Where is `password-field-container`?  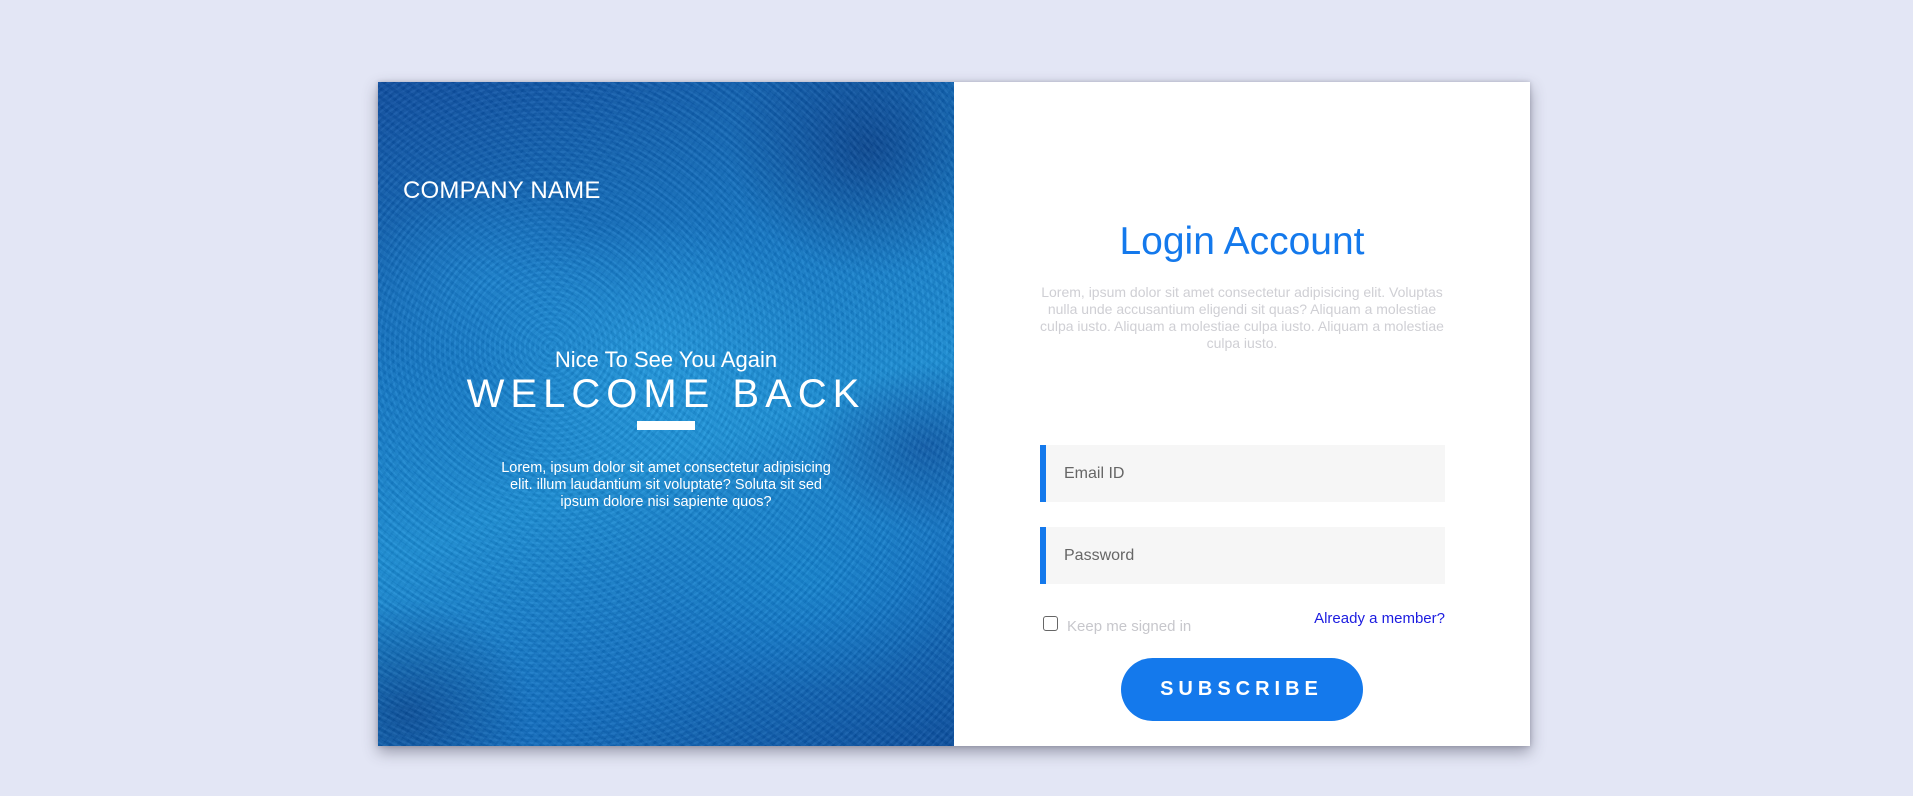 password-field-container is located at coordinates (1242, 555).